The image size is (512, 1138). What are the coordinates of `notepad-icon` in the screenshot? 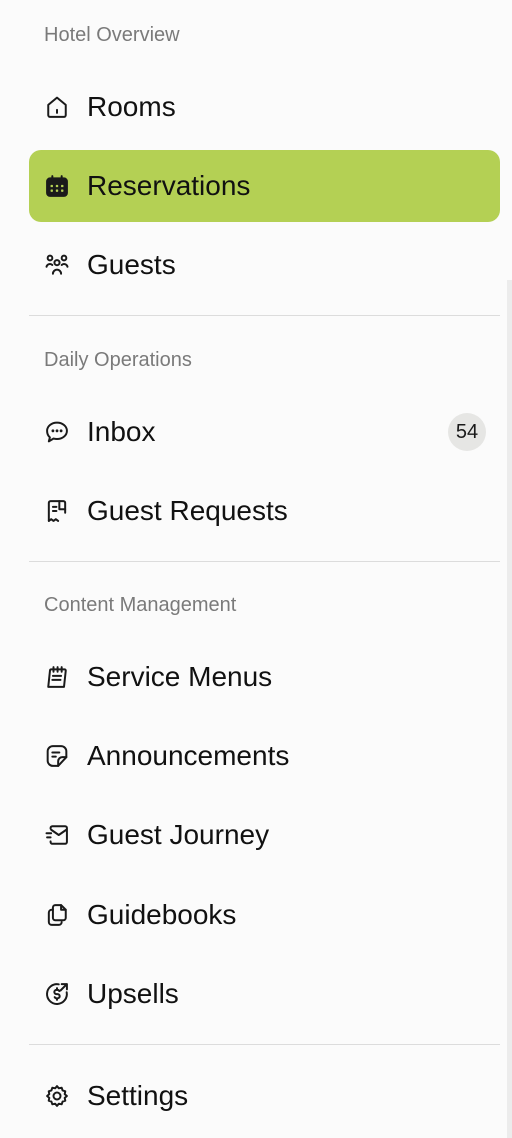 It's located at (57, 677).